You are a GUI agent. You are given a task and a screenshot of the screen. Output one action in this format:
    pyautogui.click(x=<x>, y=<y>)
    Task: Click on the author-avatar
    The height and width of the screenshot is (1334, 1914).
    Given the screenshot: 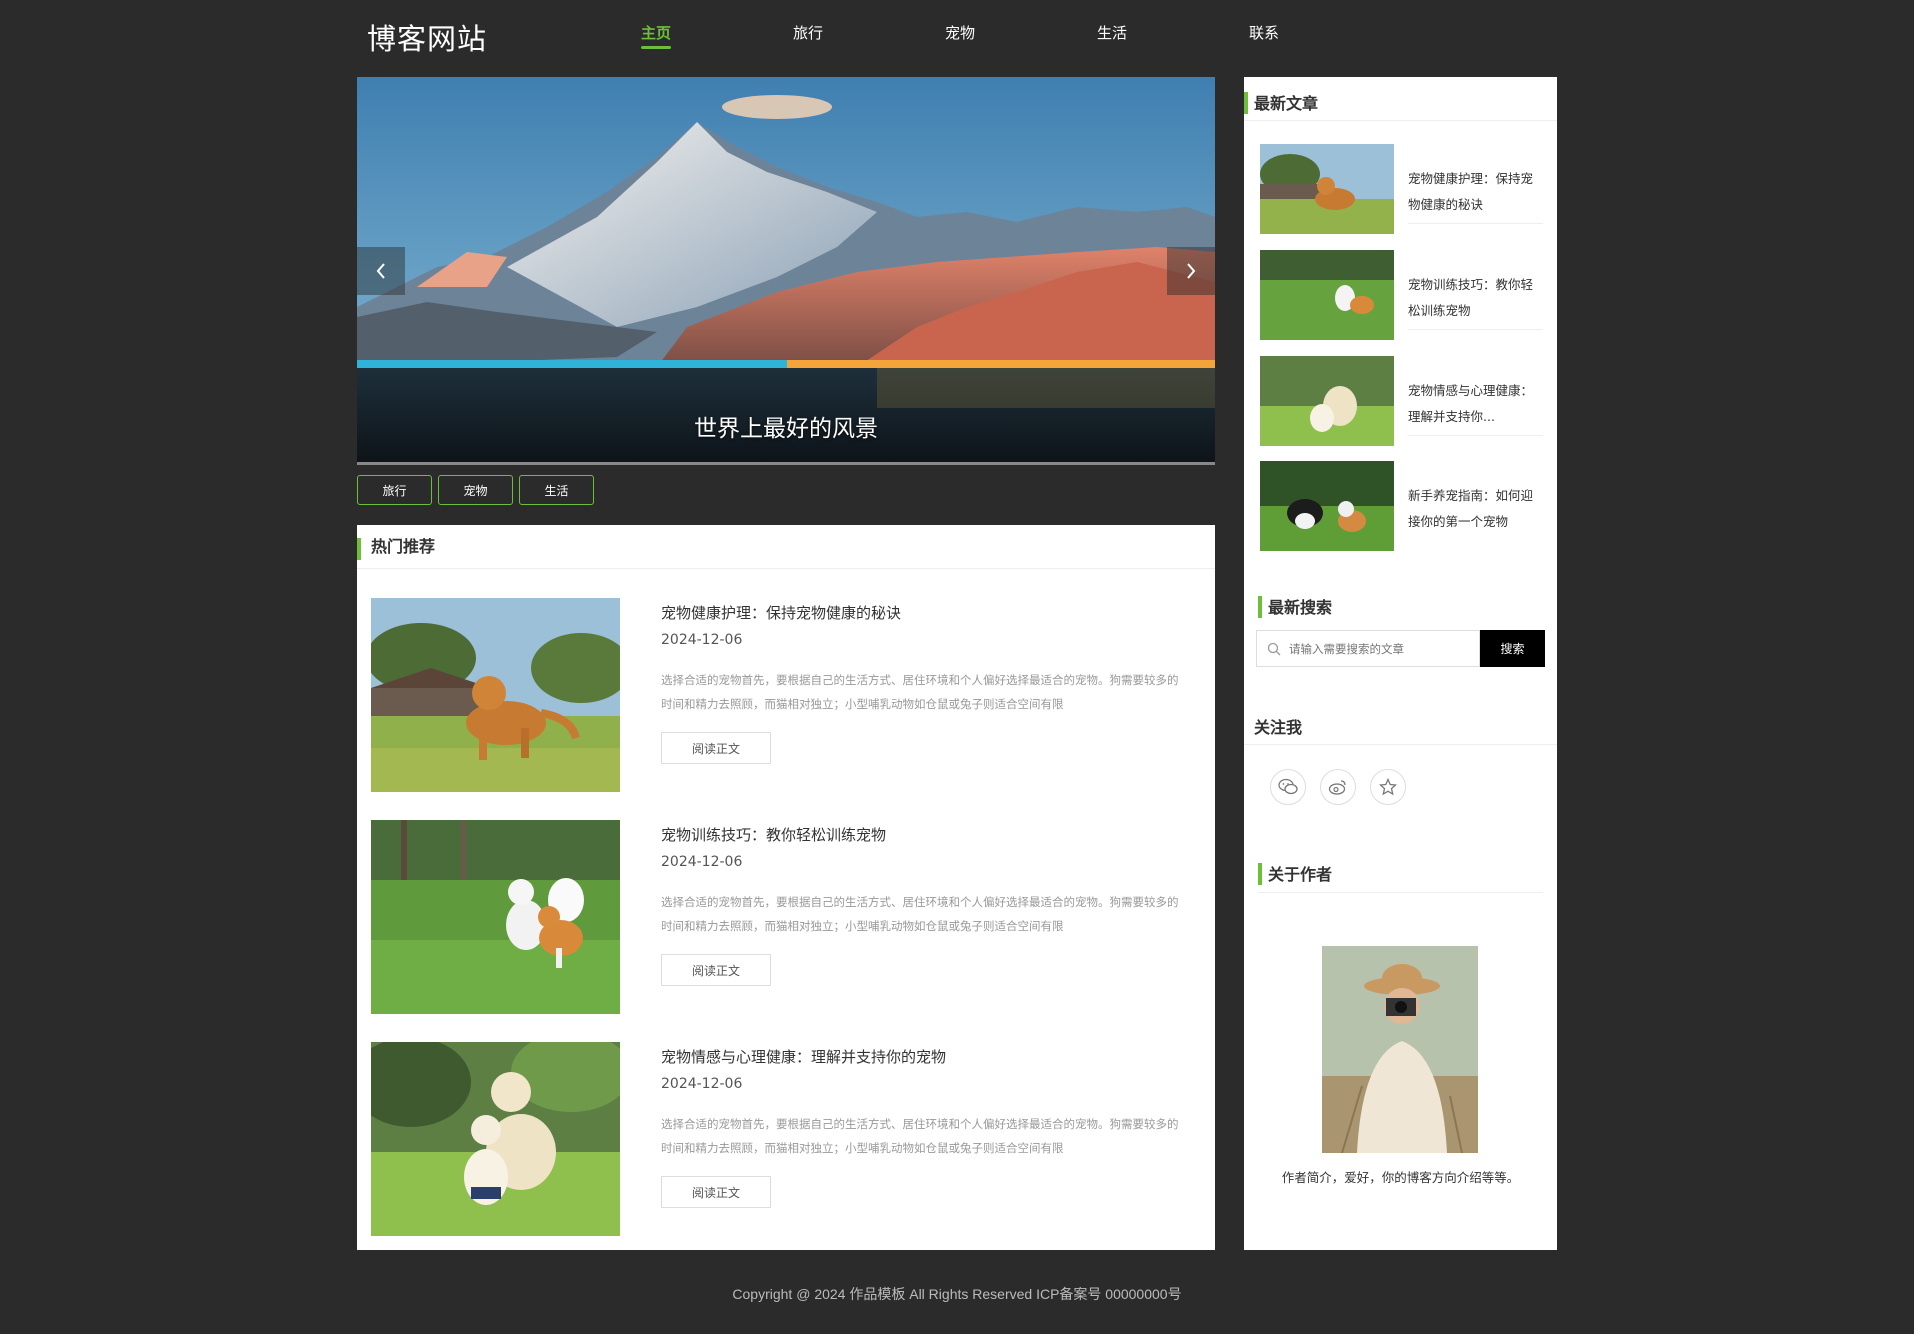 What is the action you would take?
    pyautogui.click(x=1400, y=1049)
    